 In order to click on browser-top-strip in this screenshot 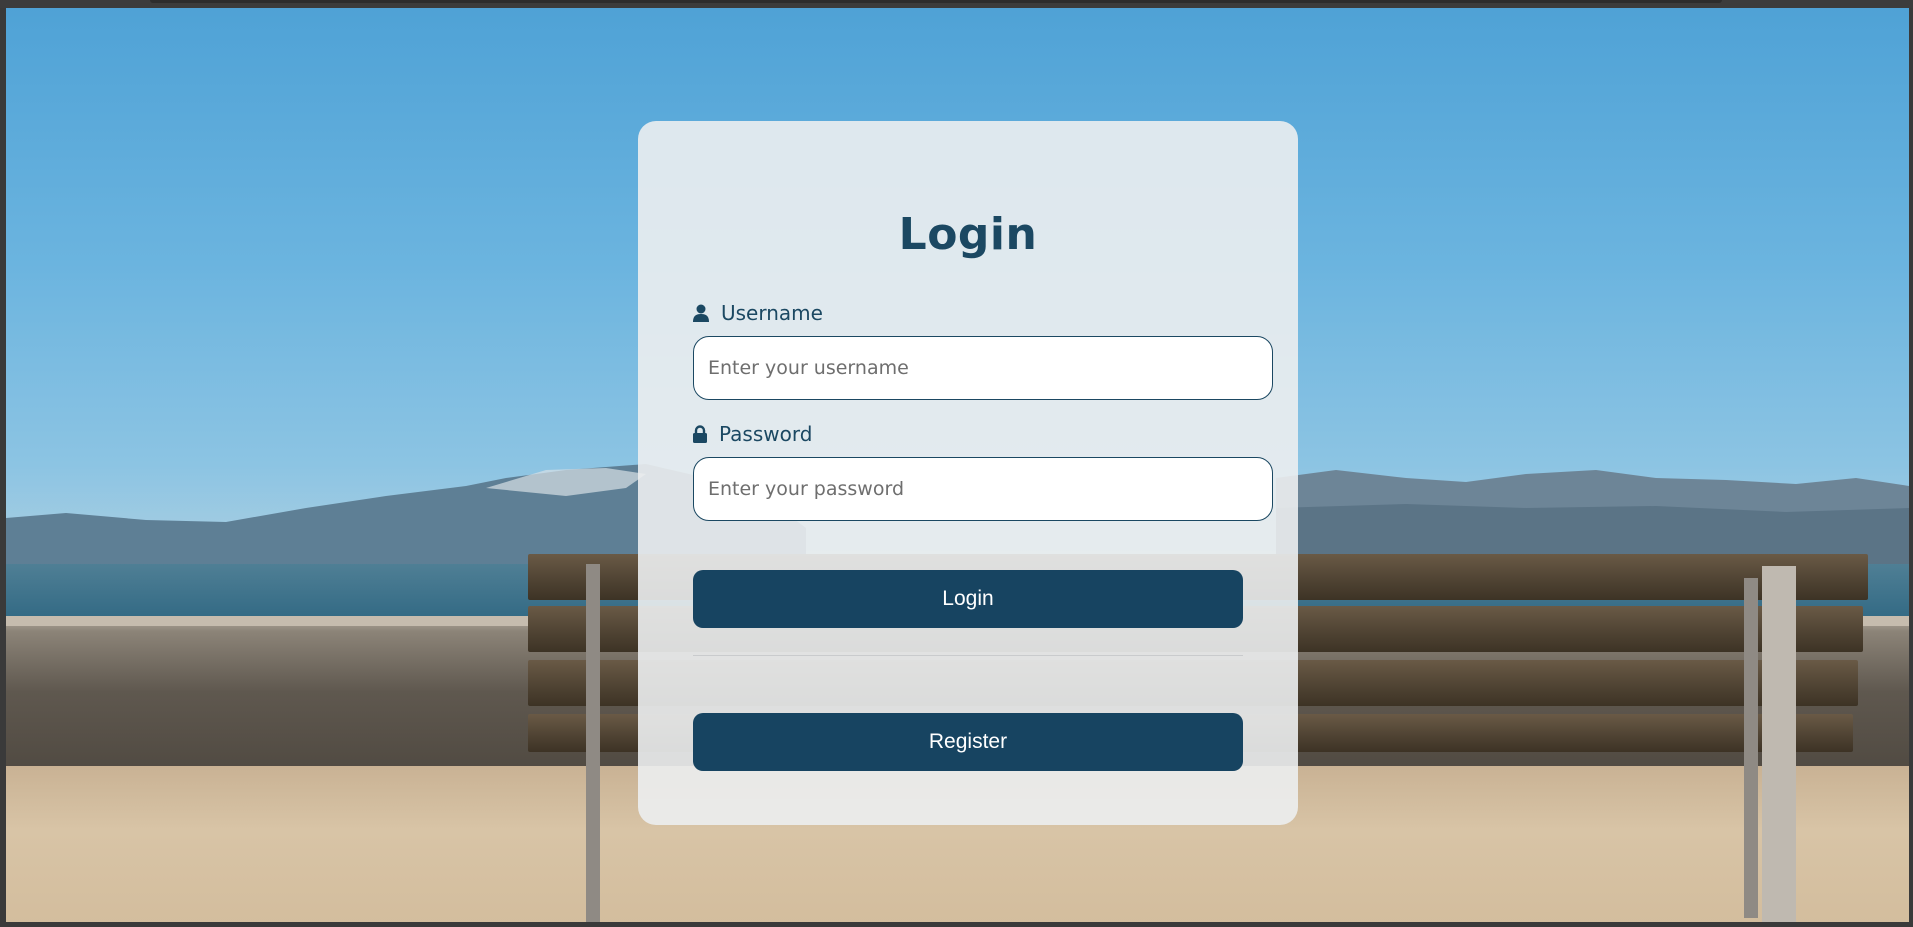, I will do `click(956, 4)`.